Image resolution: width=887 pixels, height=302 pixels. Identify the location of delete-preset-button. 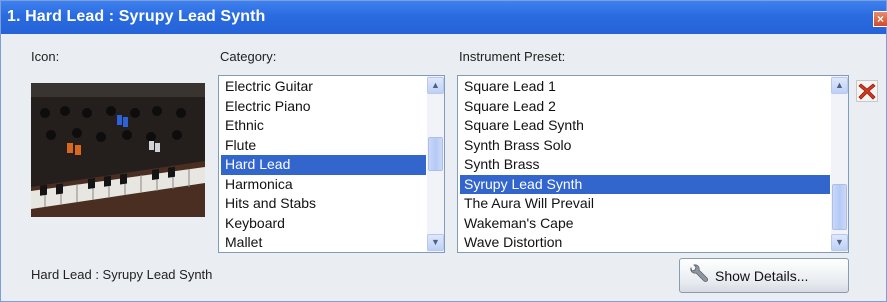
(867, 91).